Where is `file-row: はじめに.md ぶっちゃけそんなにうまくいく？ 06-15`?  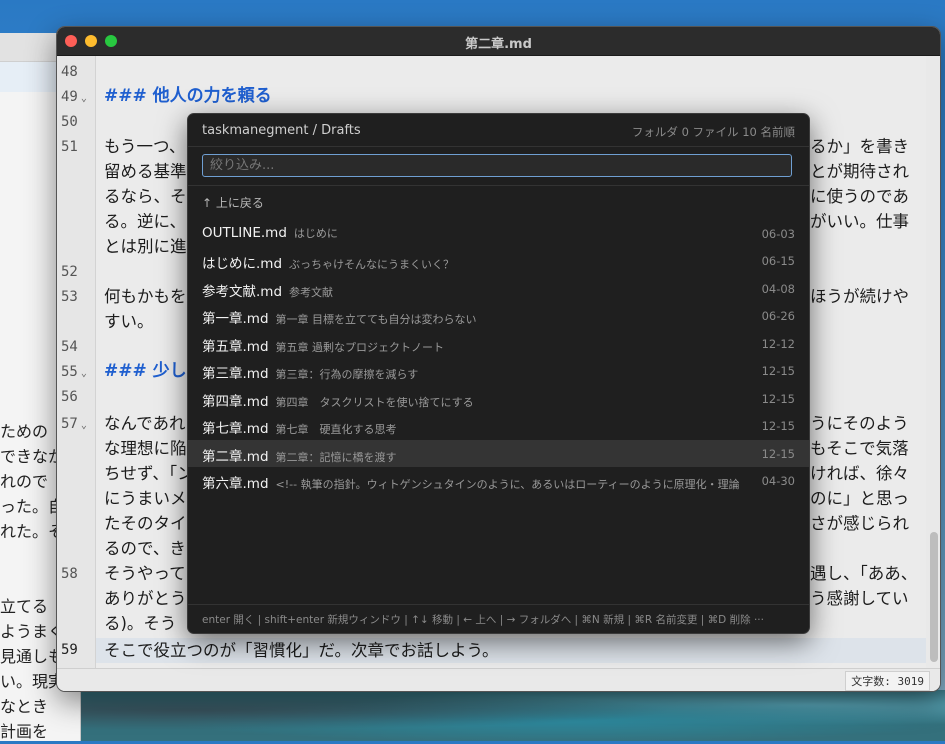 file-row: はじめに.md ぶっちゃけそんなにうまくいく？ 06-15 is located at coordinates (498, 260).